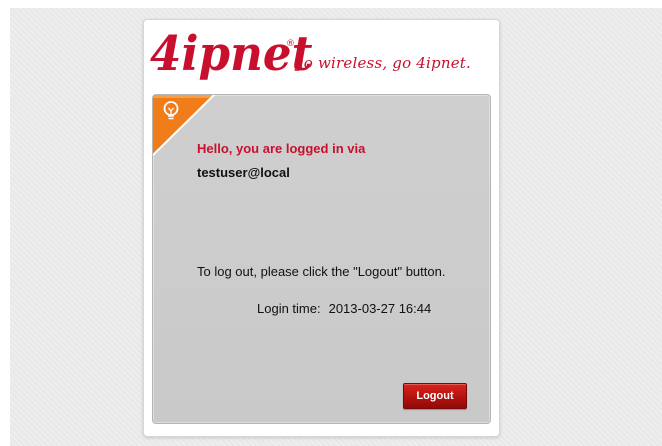 The height and width of the screenshot is (446, 662). I want to click on brand-logo: 4ipnet ® go wireless, go 4ipnet., so click(320, 54).